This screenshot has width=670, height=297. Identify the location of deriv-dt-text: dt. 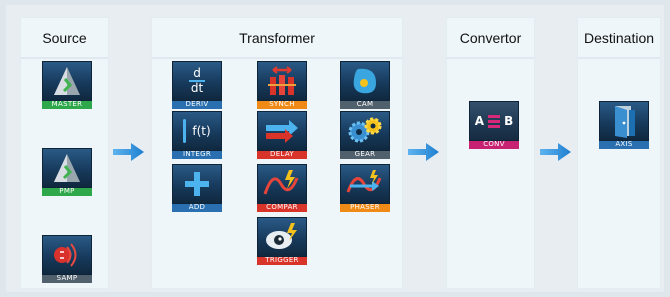
(197, 88).